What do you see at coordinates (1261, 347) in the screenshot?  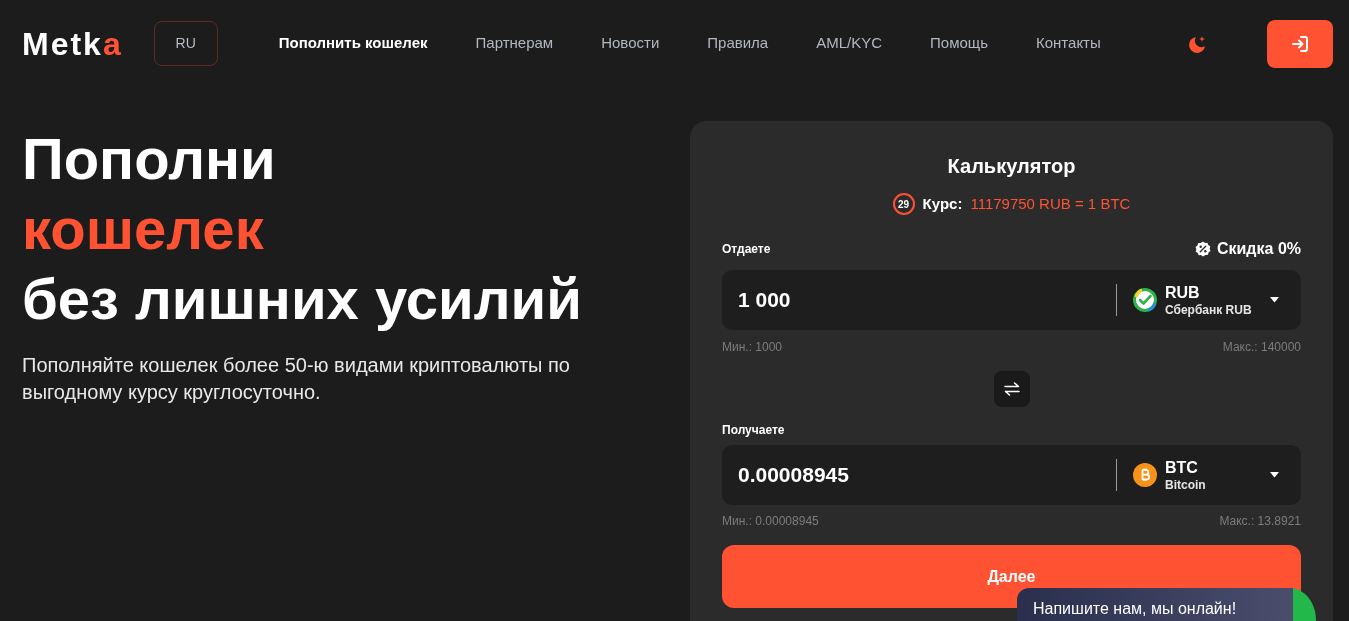 I see `max-limit: Макс.: 140000` at bounding box center [1261, 347].